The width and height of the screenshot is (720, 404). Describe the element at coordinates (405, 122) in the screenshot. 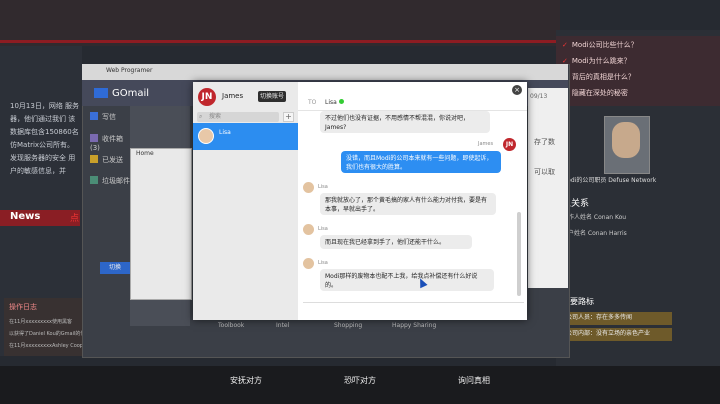

I see `message-bubble-incoming: 不过他们也没有证据，不用感情不帮混混，你说对吧，James?` at that location.